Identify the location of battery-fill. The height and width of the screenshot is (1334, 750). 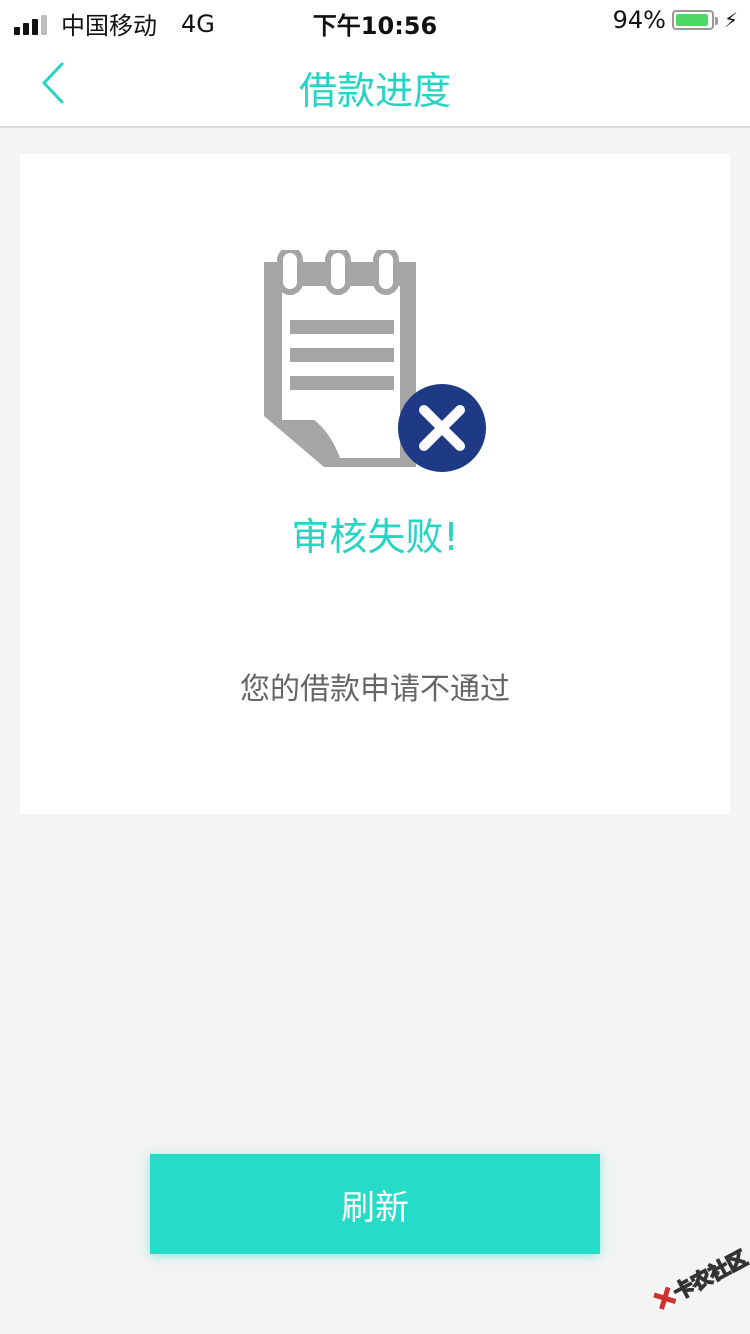
(691, 20).